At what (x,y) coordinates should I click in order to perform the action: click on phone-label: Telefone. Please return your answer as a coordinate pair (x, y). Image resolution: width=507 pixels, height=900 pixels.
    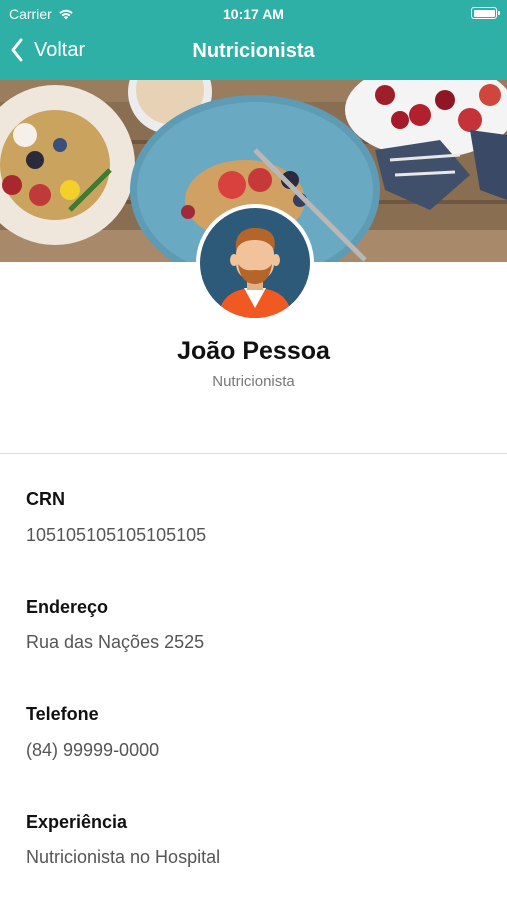
    Looking at the image, I should click on (62, 714).